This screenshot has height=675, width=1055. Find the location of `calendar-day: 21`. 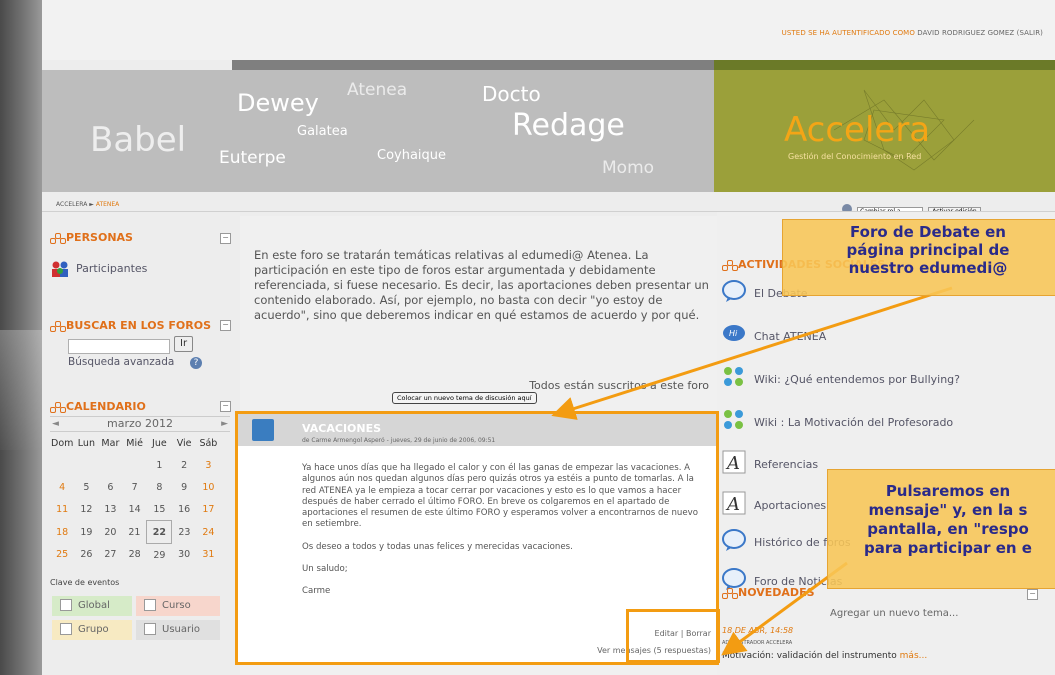

calendar-day: 21 is located at coordinates (134, 532).